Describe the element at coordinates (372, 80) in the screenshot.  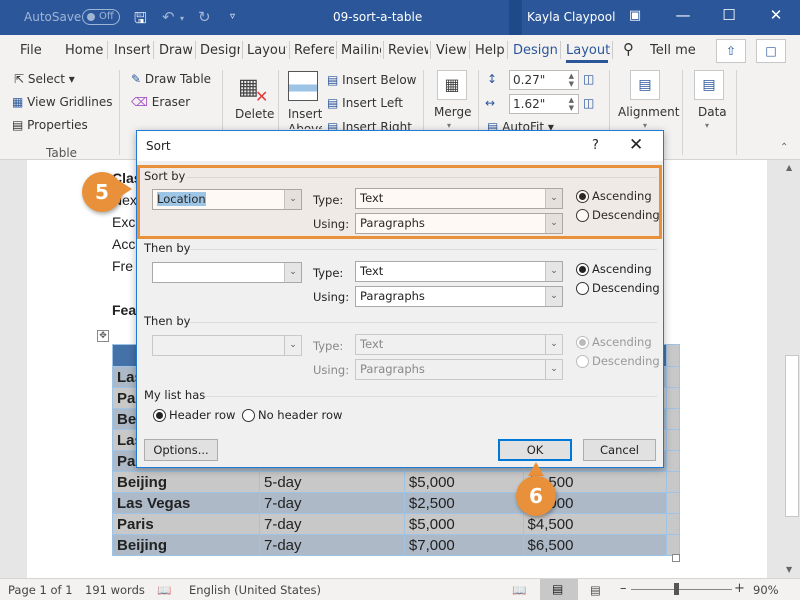
I see `insert-below-button: ▤ Insert Below` at that location.